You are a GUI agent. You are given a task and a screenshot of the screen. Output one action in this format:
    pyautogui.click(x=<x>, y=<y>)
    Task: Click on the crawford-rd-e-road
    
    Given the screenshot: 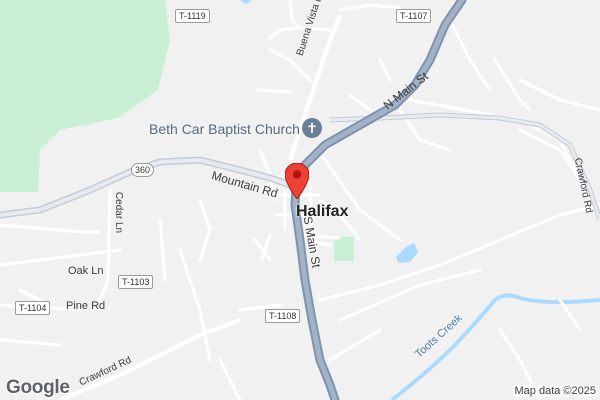 What is the action you would take?
    pyautogui.click(x=464, y=166)
    